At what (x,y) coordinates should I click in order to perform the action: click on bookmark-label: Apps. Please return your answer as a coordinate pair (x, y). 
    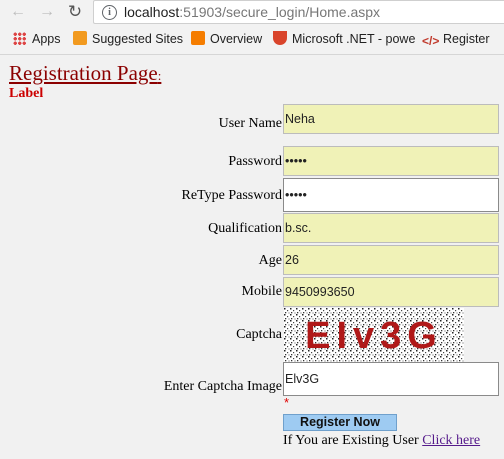
    Looking at the image, I should click on (46, 39).